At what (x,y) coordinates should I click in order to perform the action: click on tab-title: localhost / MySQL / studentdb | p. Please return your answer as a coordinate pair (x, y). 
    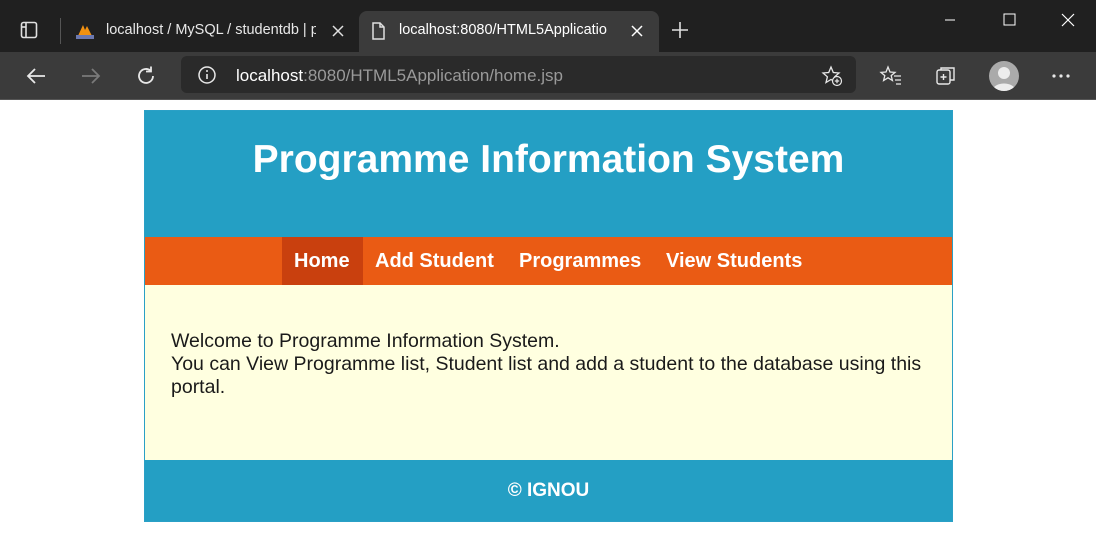
    Looking at the image, I should click on (211, 30).